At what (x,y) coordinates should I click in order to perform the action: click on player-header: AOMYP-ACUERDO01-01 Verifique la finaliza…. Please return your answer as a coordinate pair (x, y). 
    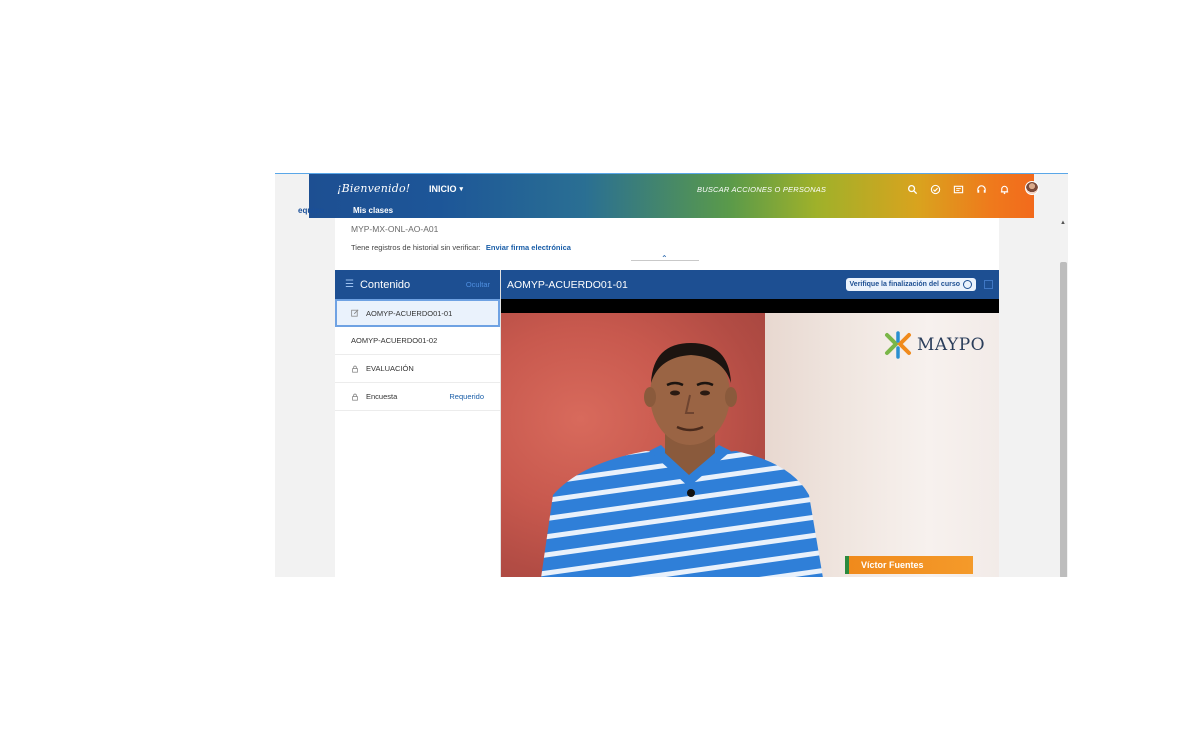
    Looking at the image, I should click on (750, 284).